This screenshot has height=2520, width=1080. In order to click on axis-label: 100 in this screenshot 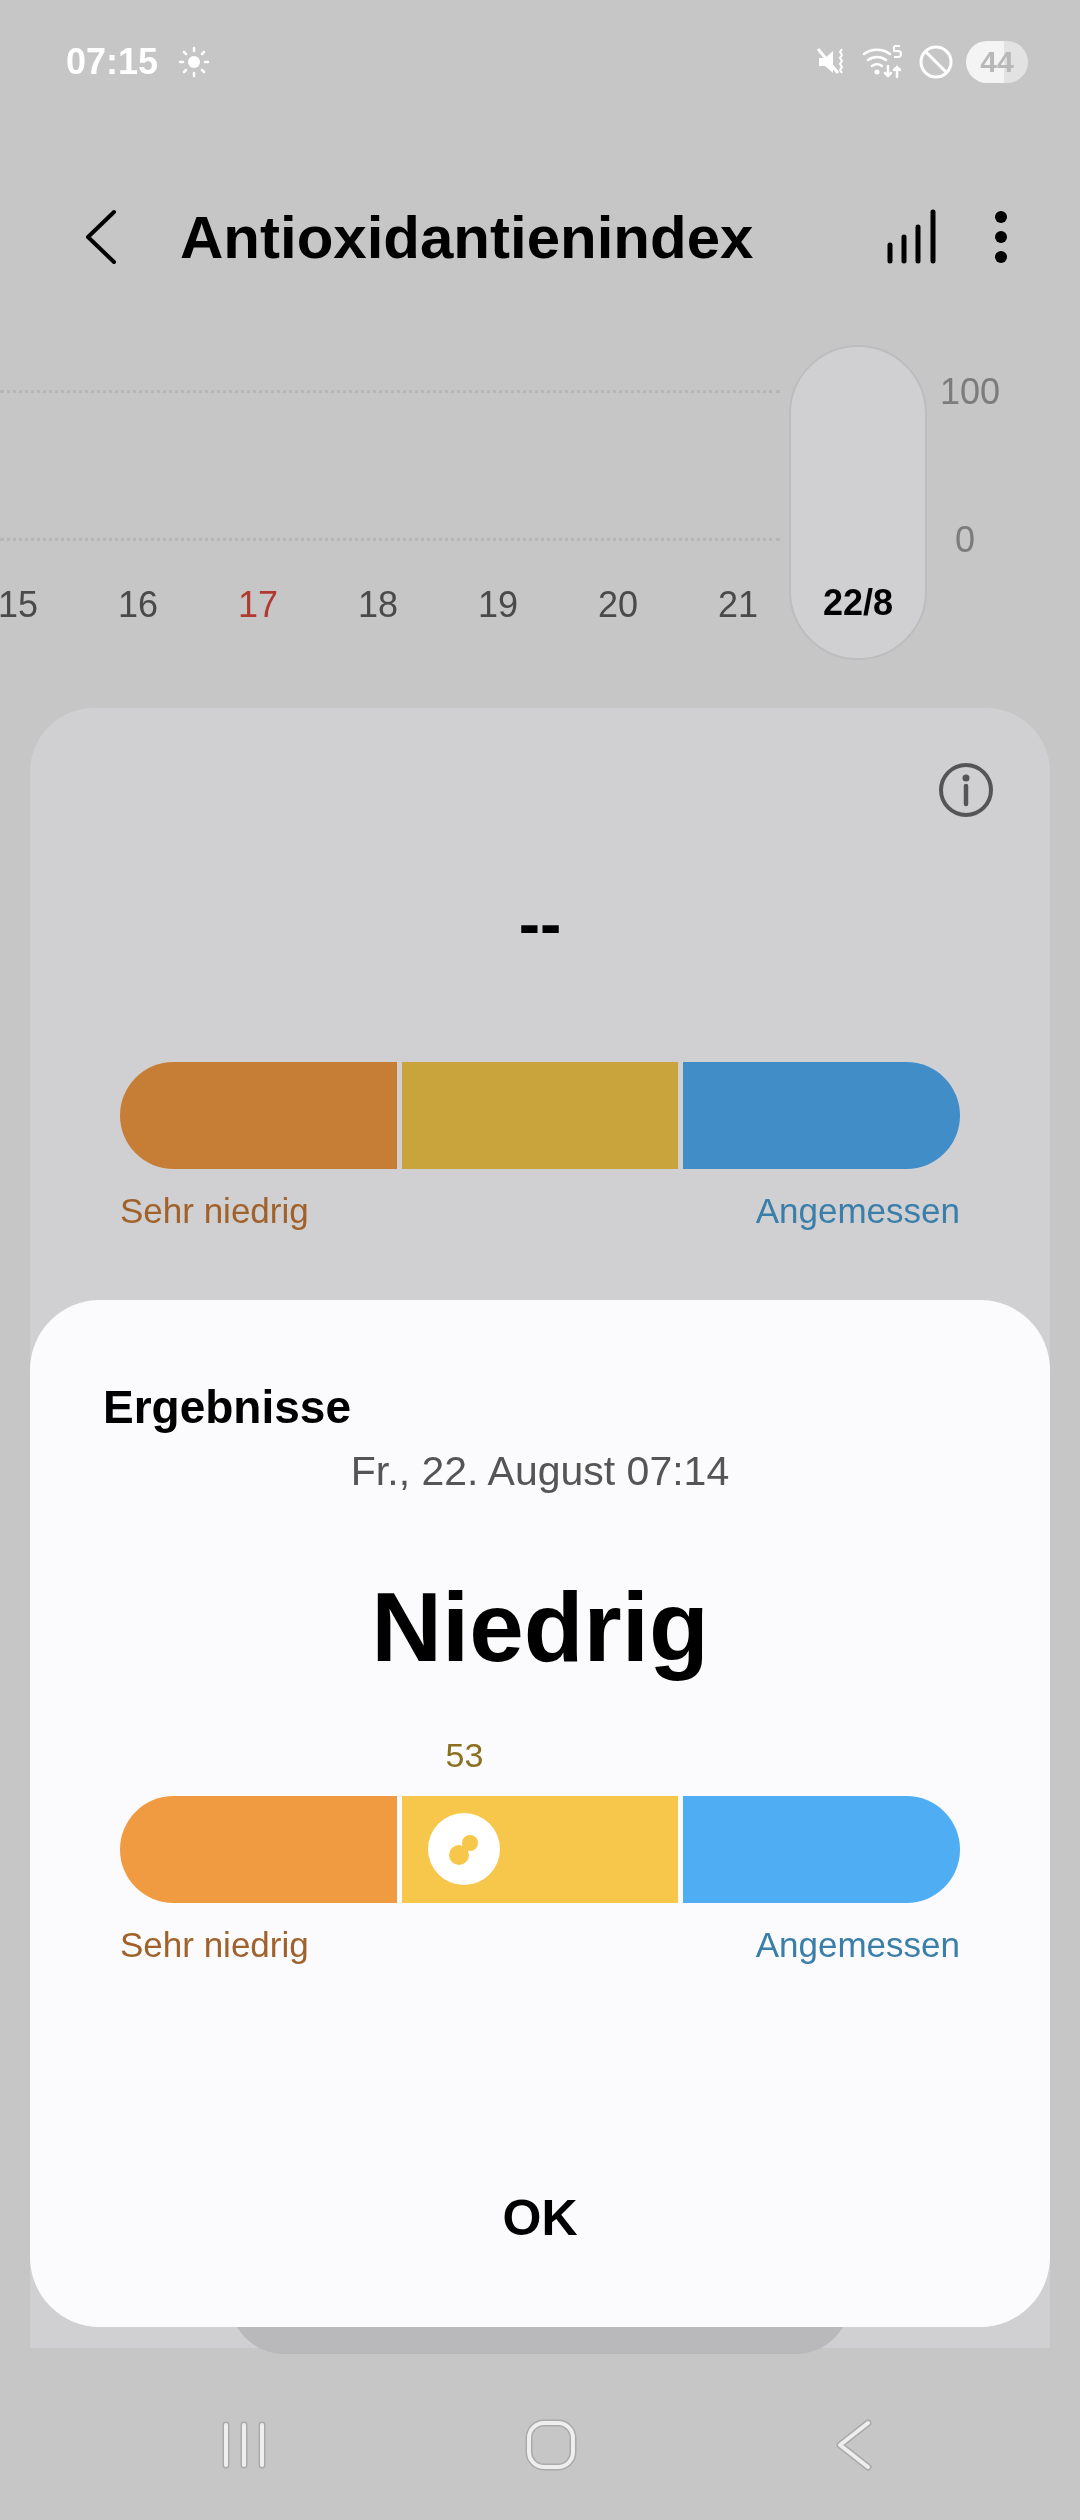, I will do `click(970, 392)`.